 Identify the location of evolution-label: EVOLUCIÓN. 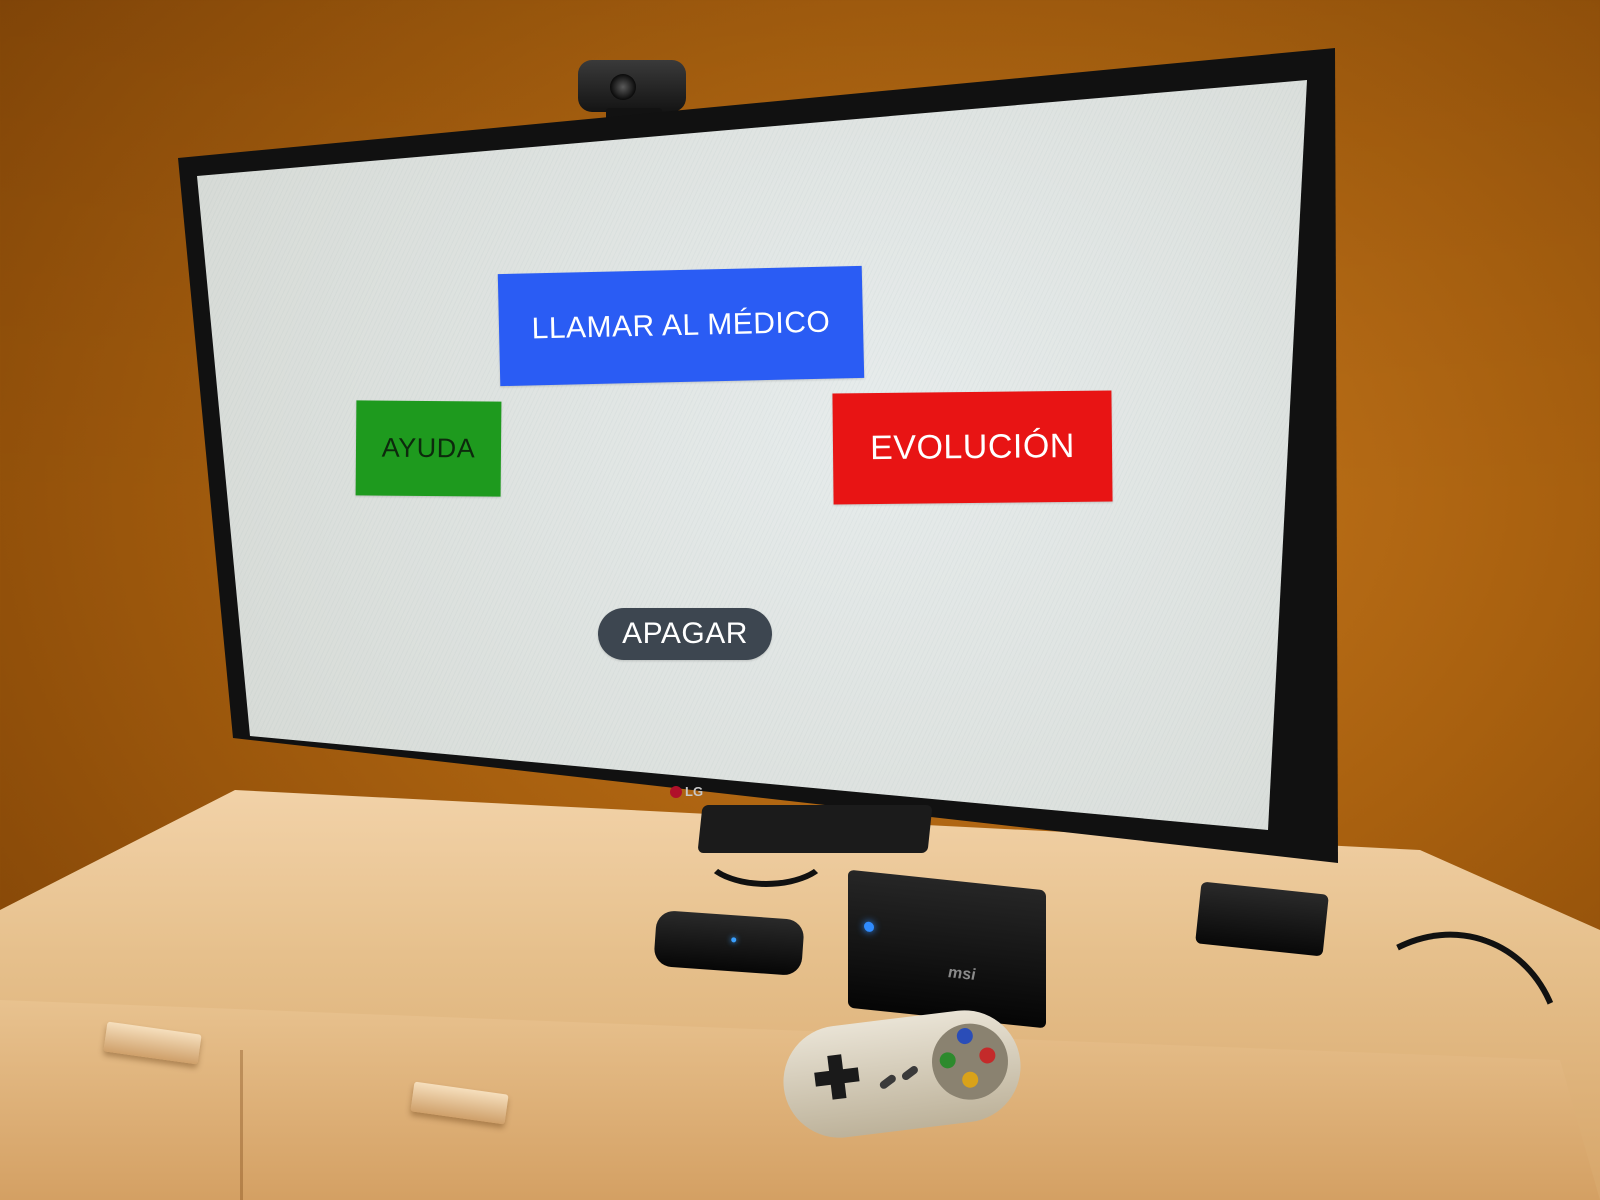
(972, 447).